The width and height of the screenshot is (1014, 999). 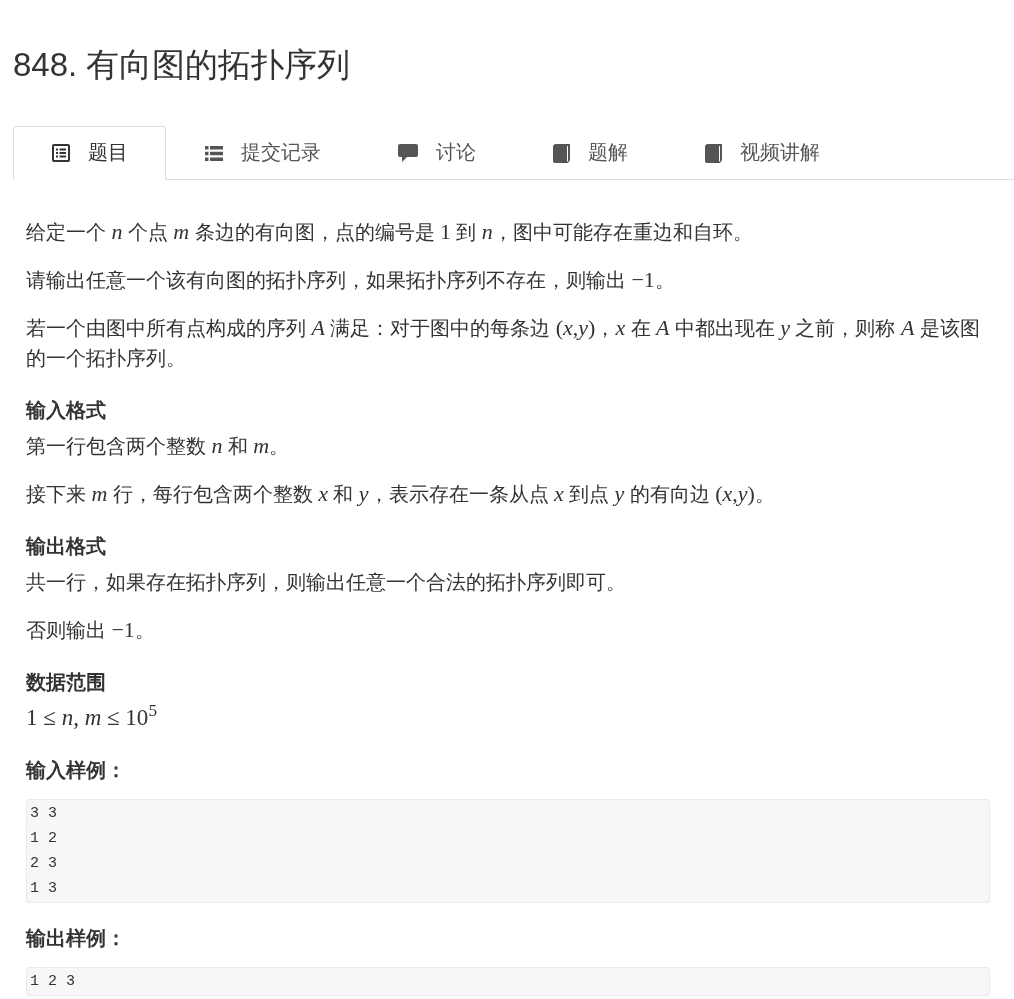 What do you see at coordinates (61, 153) in the screenshot?
I see `list-document-icon` at bounding box center [61, 153].